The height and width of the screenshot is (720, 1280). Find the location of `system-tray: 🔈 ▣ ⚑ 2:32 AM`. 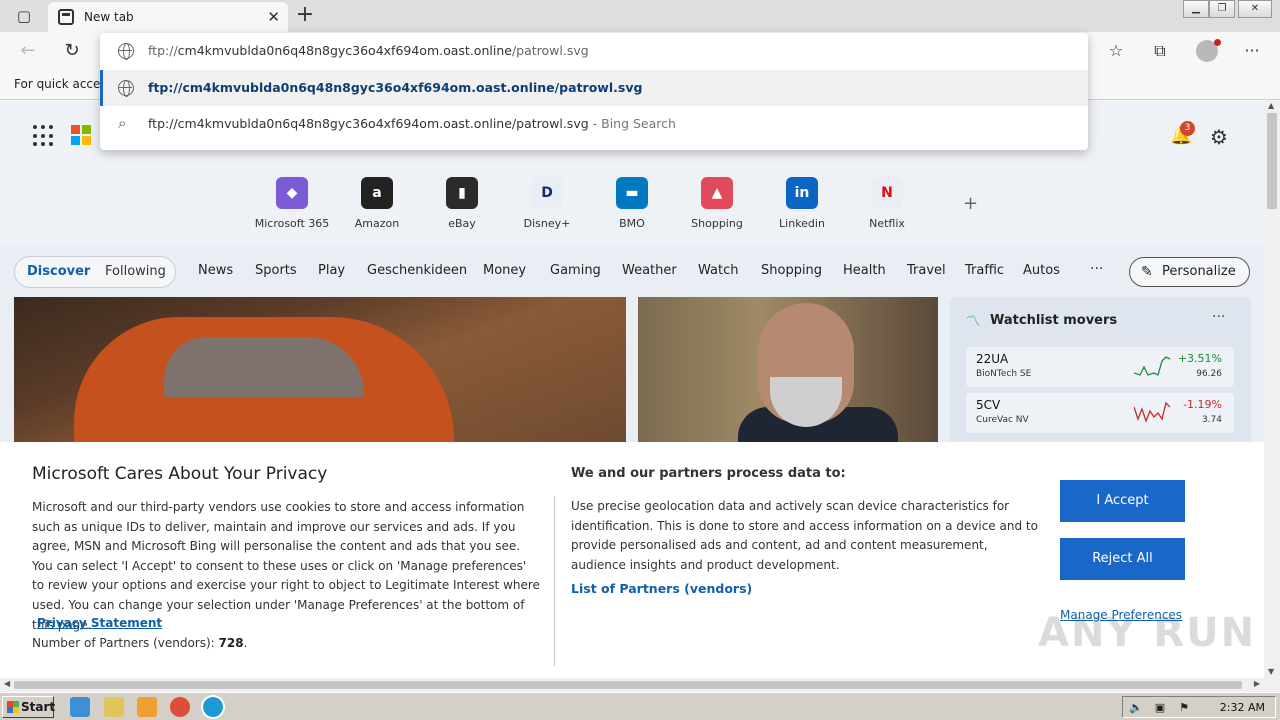

system-tray: 🔈 ▣ ⚑ 2:32 AM is located at coordinates (1199, 707).